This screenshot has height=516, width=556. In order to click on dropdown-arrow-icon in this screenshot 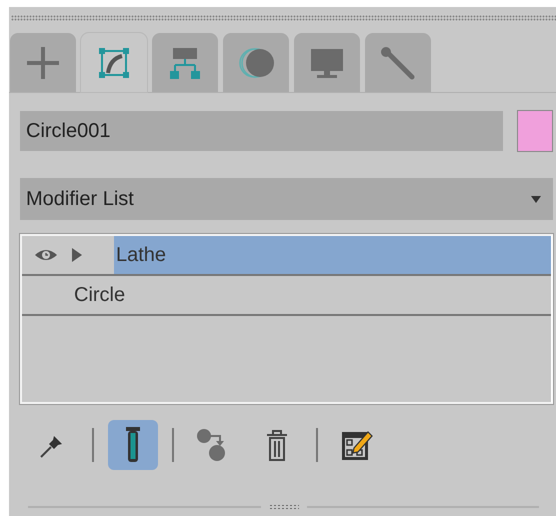, I will do `click(536, 199)`.